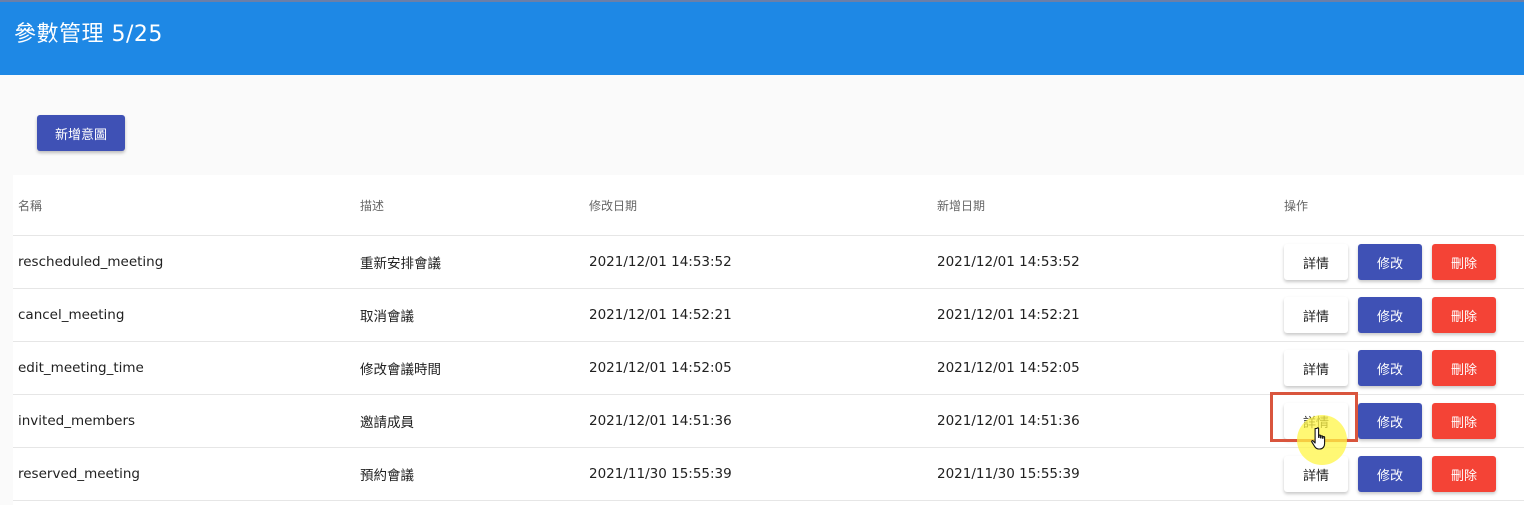  Describe the element at coordinates (961, 205) in the screenshot. I see `column-header-created: 新增日期` at that location.